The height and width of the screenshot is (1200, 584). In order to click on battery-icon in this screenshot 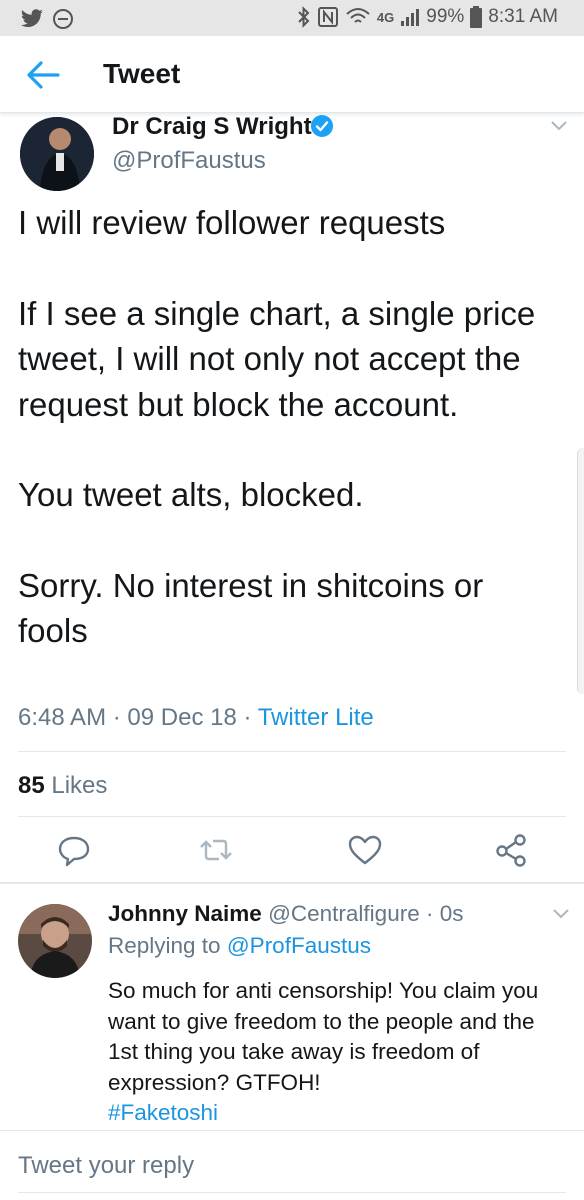, I will do `click(476, 17)`.